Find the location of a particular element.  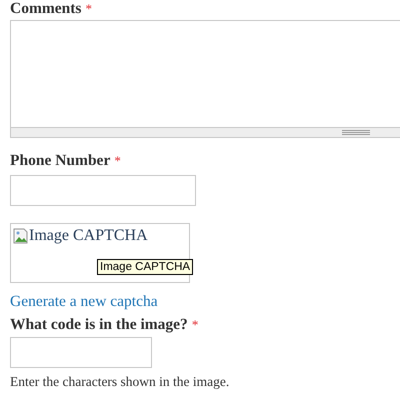

tooltip: Image CAPTCHA is located at coordinates (145, 267).